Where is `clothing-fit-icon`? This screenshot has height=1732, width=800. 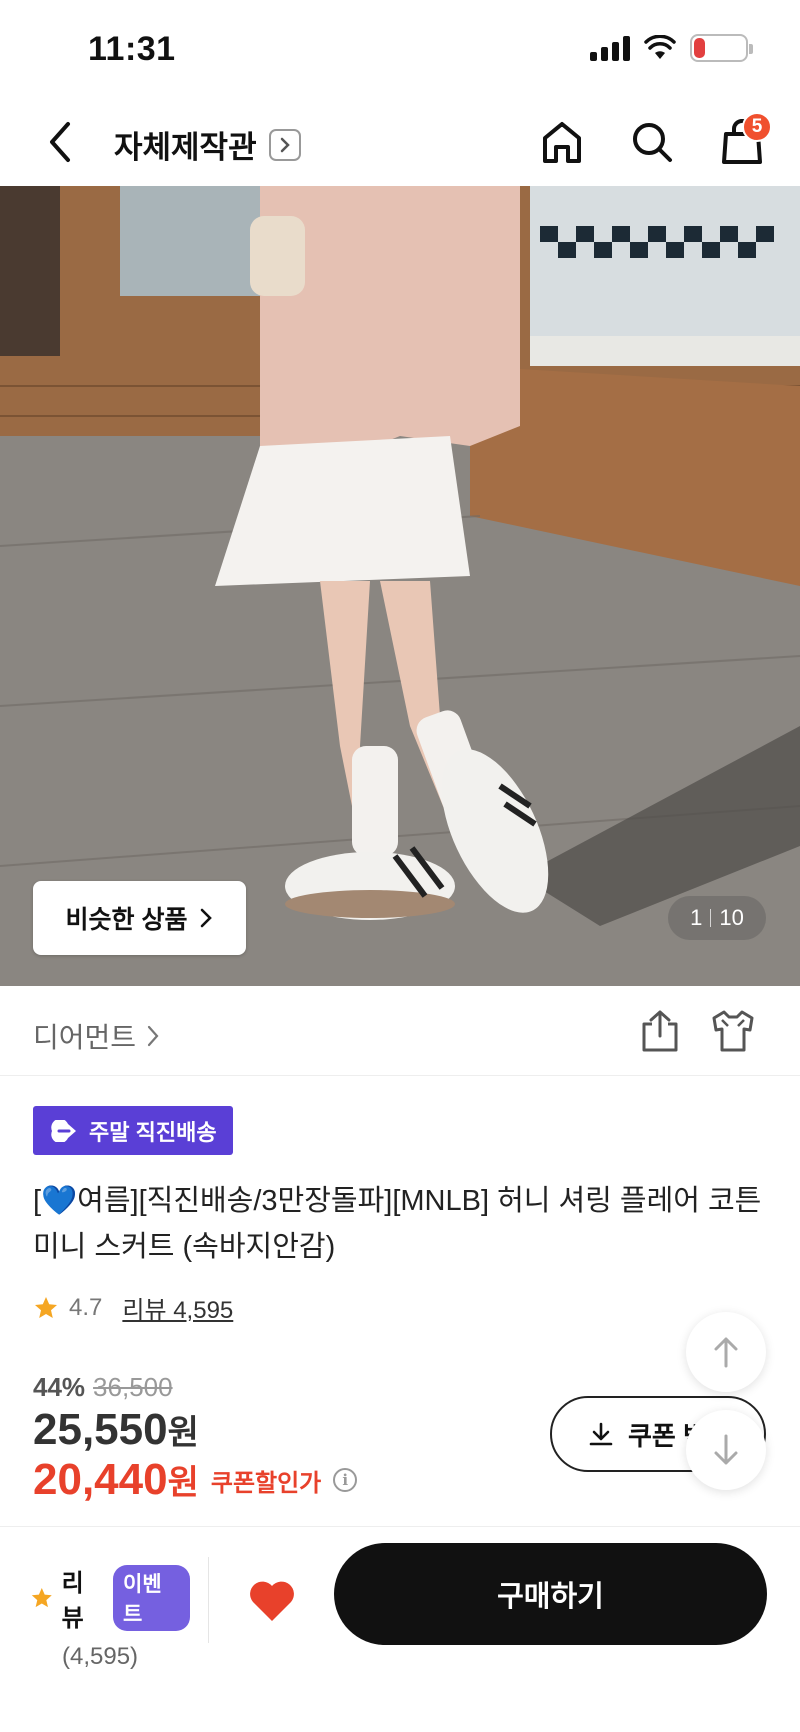
clothing-fit-icon is located at coordinates (733, 1031).